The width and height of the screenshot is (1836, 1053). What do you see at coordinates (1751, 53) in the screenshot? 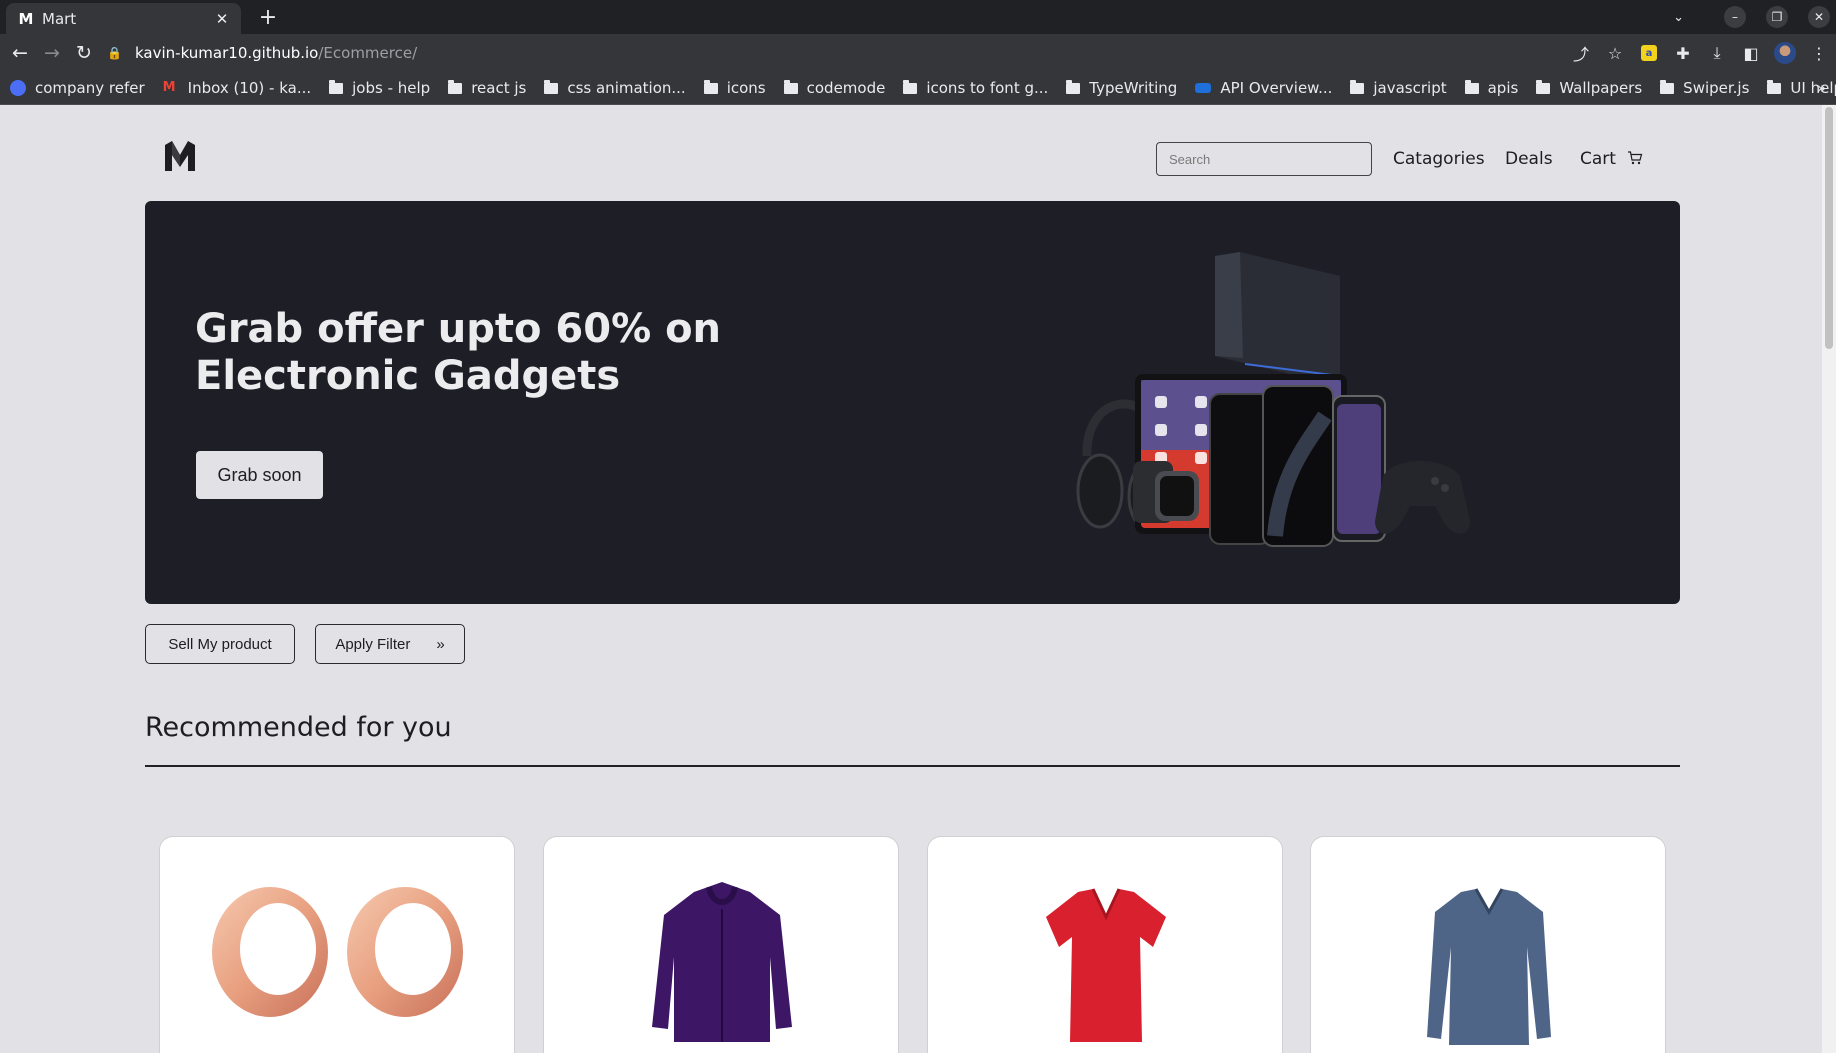
I see `side-panel-icon: ◧` at bounding box center [1751, 53].